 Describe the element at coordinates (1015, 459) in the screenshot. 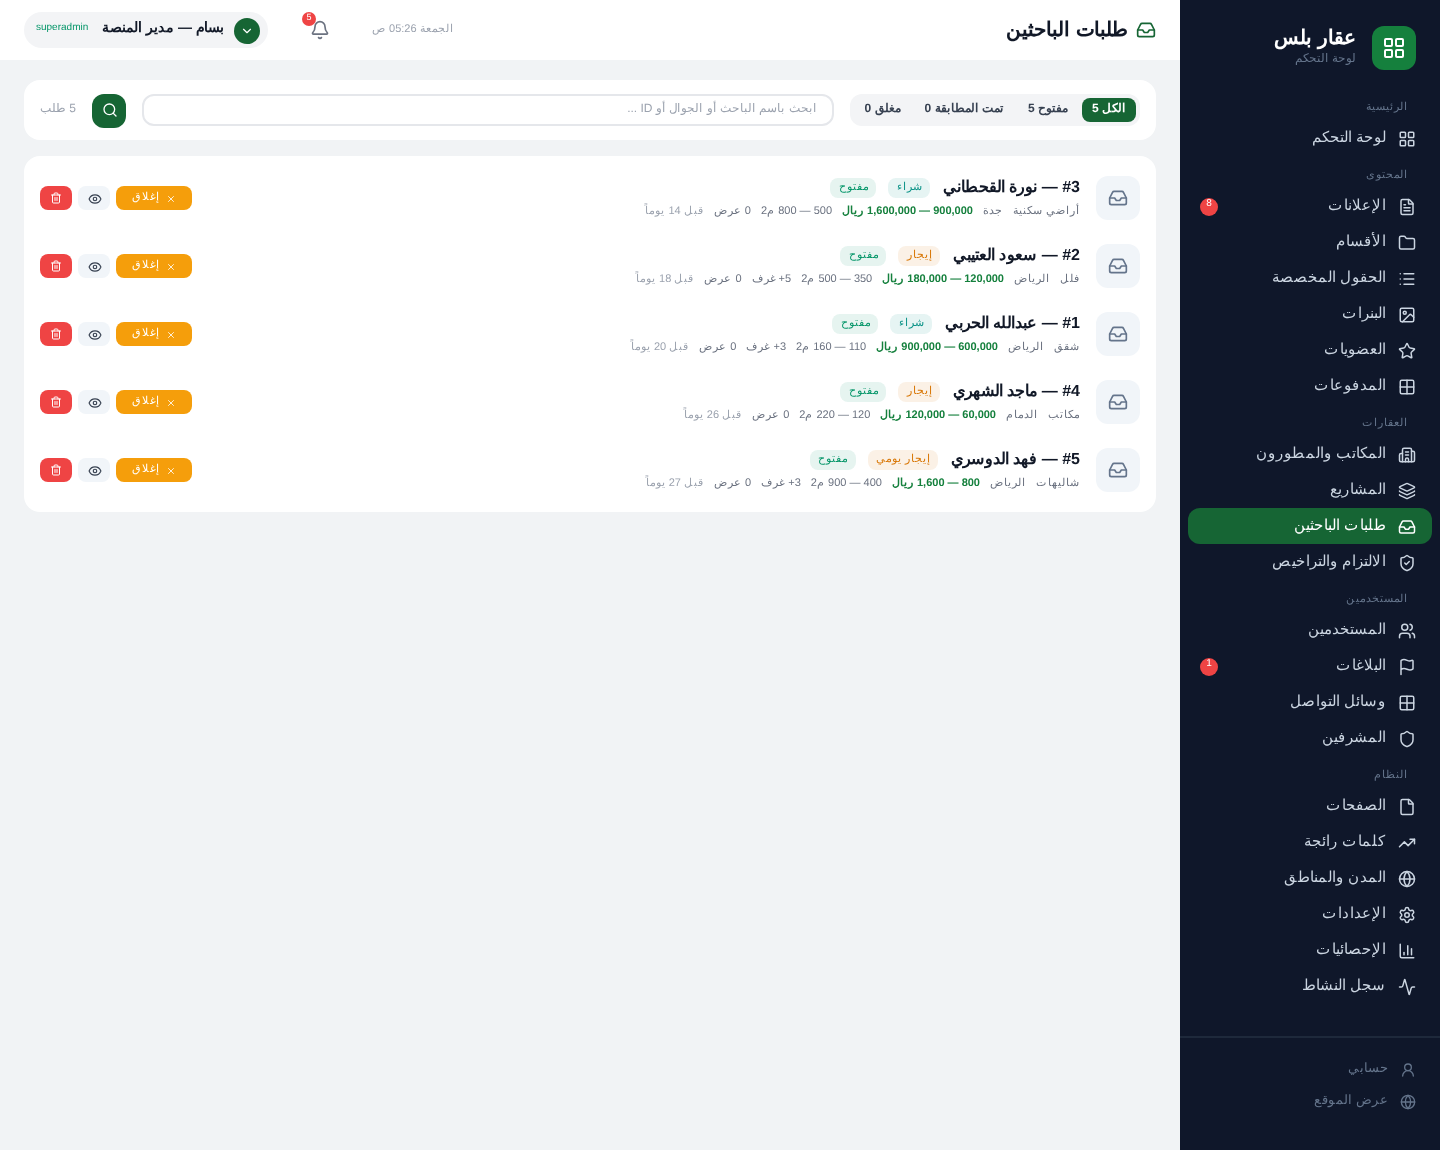

I see `request-title: #5 — فهد الدوسري` at that location.